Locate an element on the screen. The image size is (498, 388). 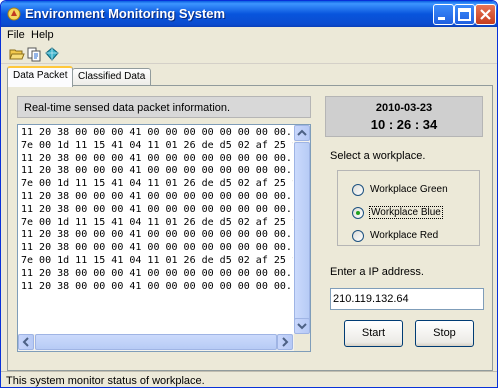
open-folder-icon is located at coordinates (17, 54).